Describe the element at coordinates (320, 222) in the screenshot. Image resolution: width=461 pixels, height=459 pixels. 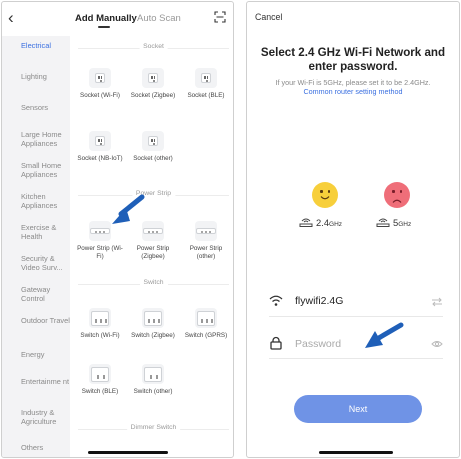
I see `band-label-24ghz: 2.4GHz` at that location.